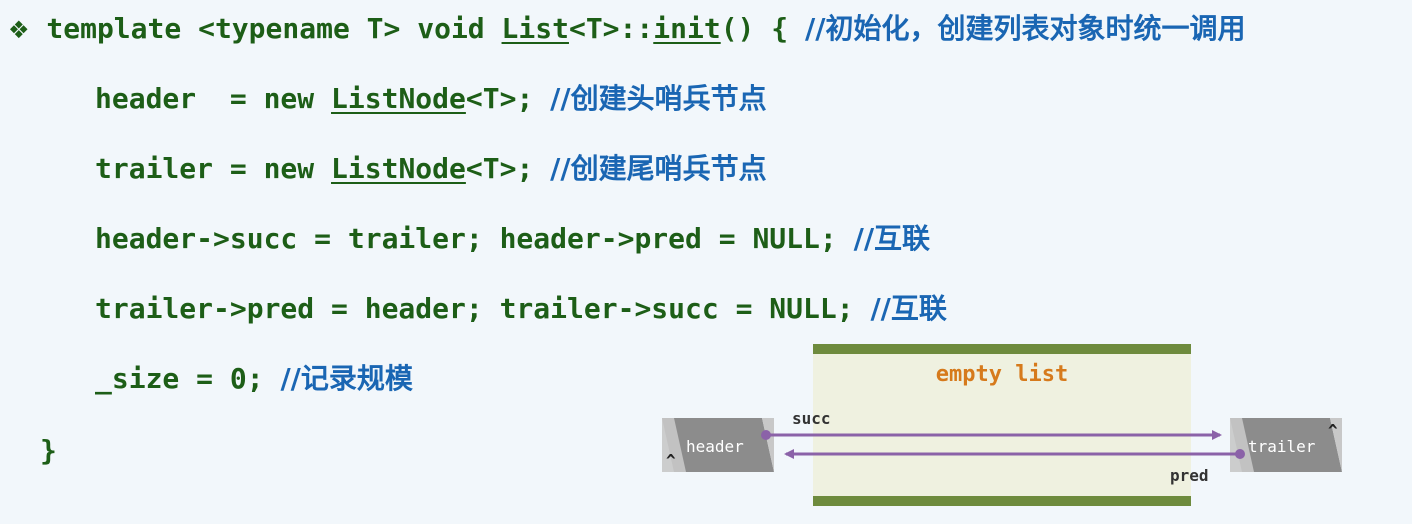 The image size is (1412, 524). What do you see at coordinates (687, 28) in the screenshot?
I see `method-name-link: init` at bounding box center [687, 28].